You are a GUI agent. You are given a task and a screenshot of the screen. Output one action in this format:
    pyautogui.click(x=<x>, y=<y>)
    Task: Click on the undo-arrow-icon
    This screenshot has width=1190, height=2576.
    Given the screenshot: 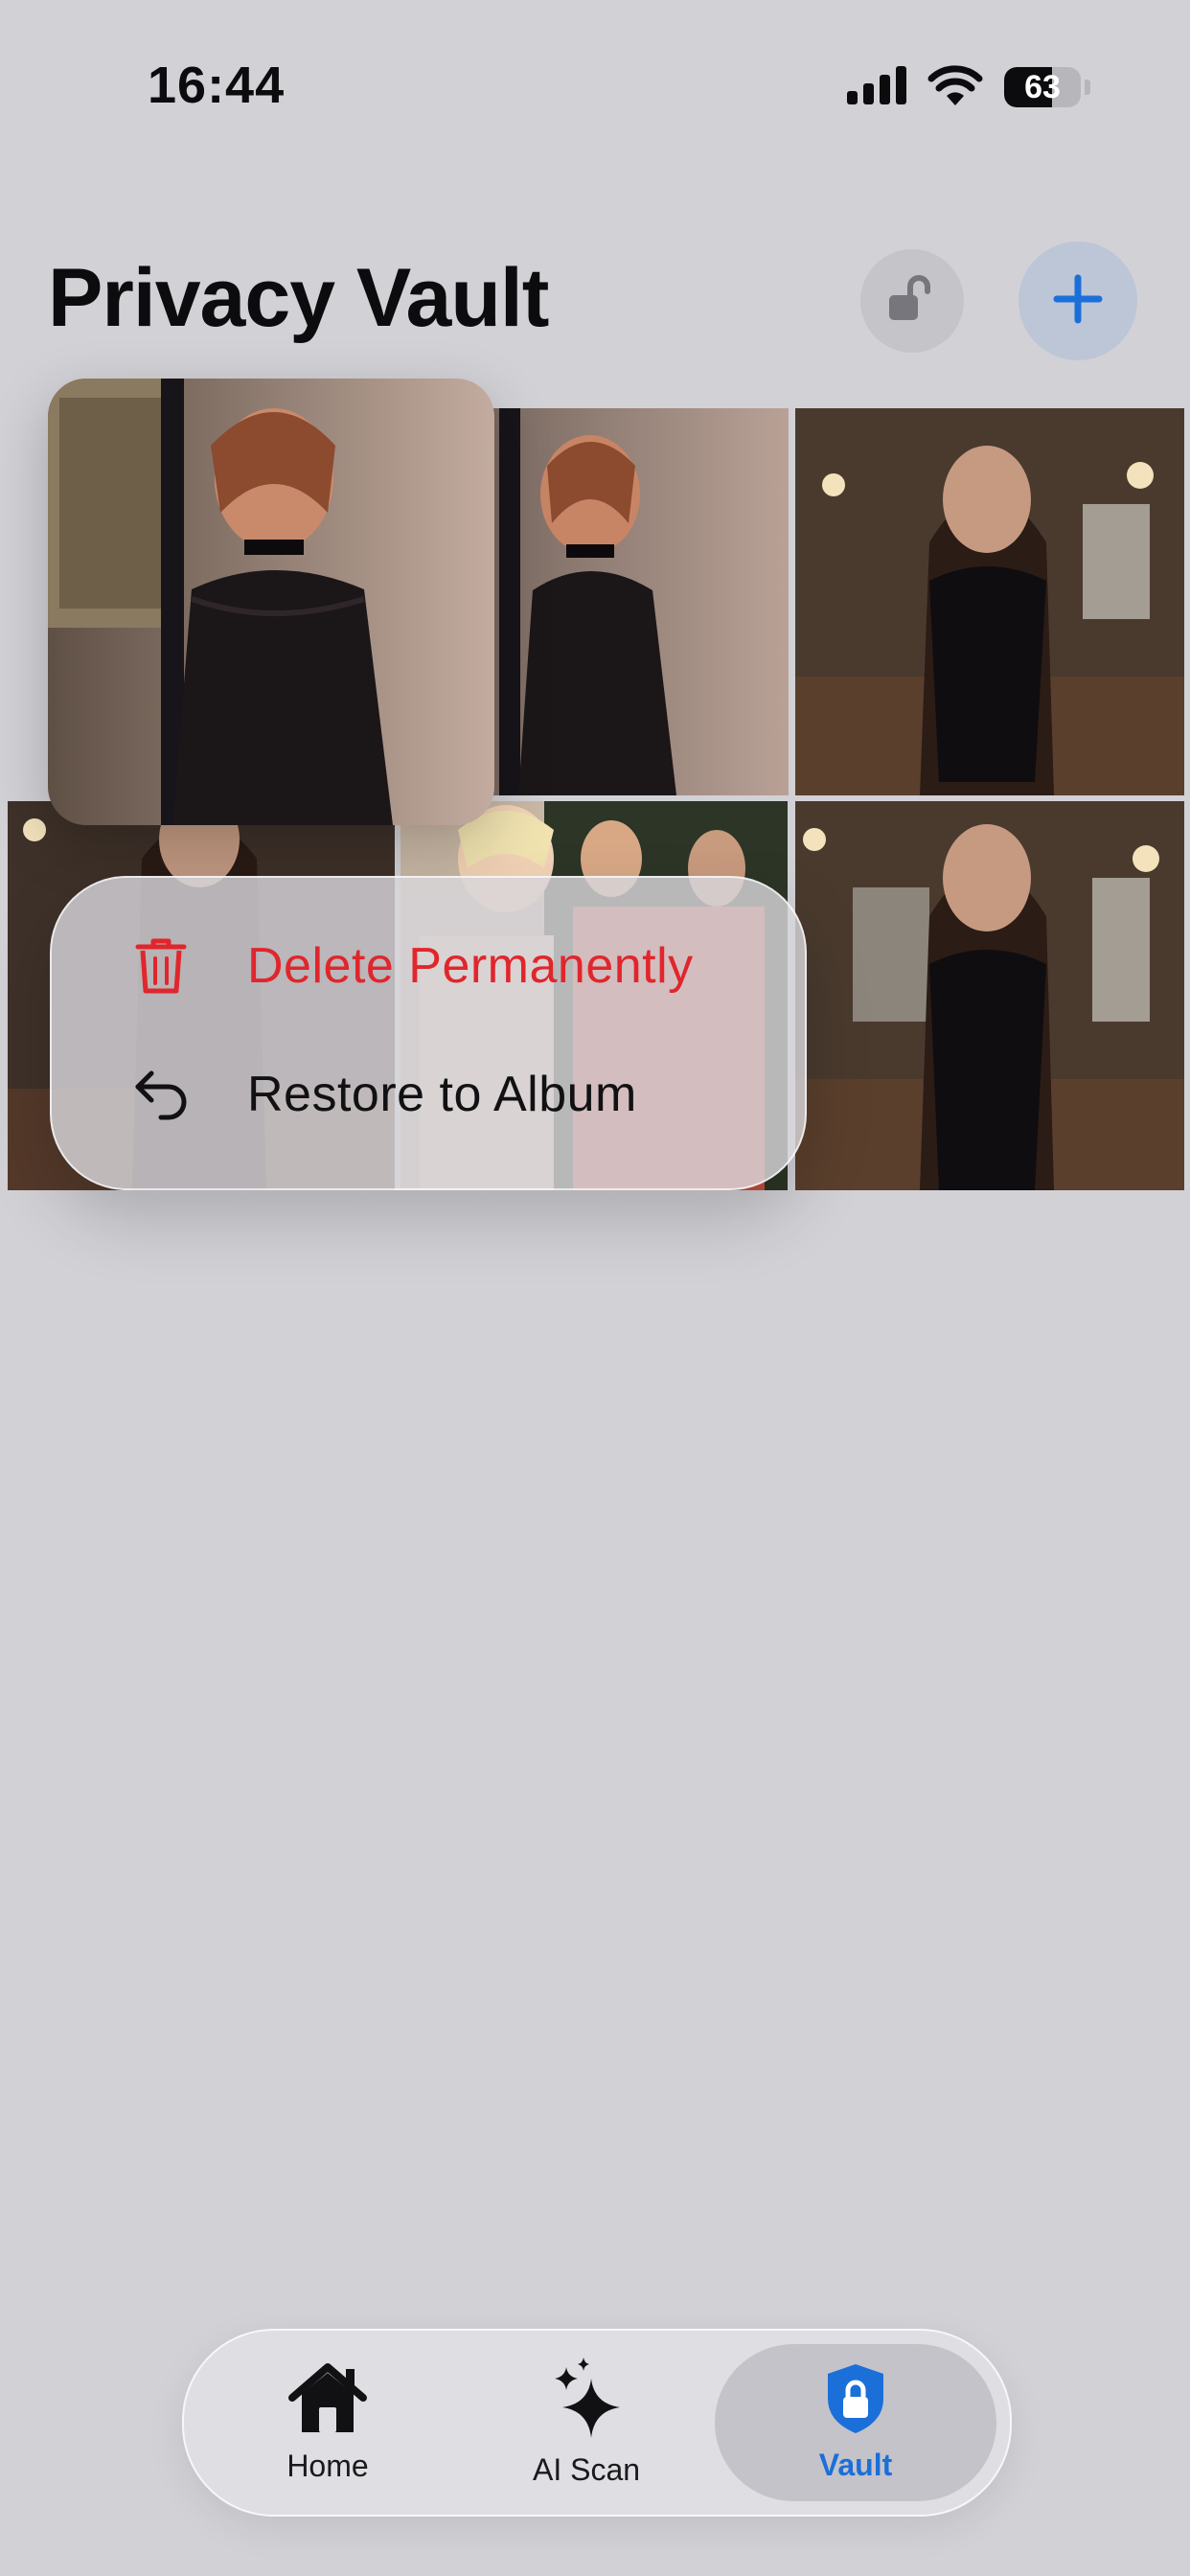 What is the action you would take?
    pyautogui.click(x=160, y=1094)
    